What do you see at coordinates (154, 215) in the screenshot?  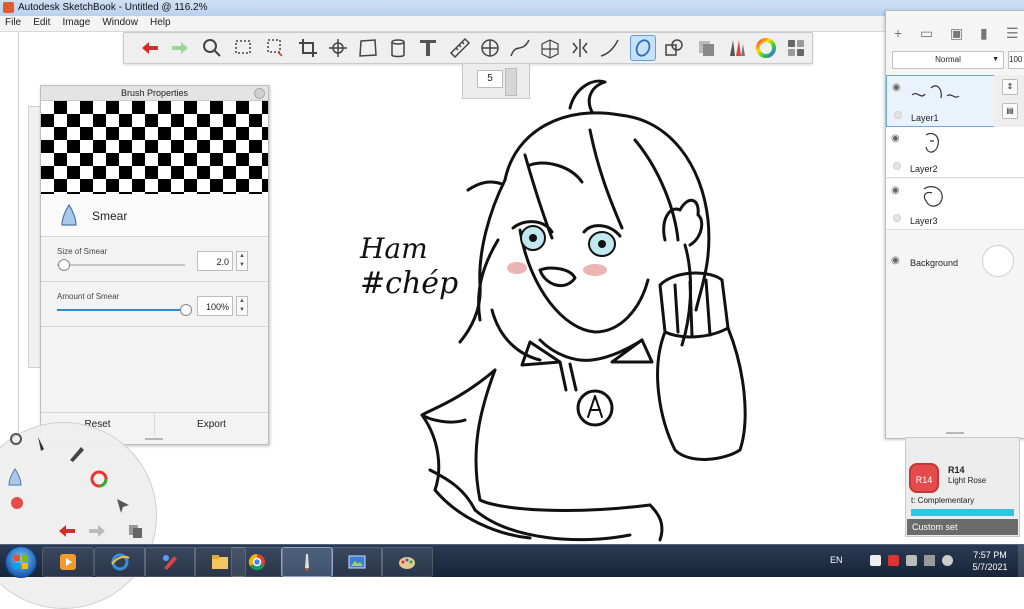 I see `brush-selector: Smear` at bounding box center [154, 215].